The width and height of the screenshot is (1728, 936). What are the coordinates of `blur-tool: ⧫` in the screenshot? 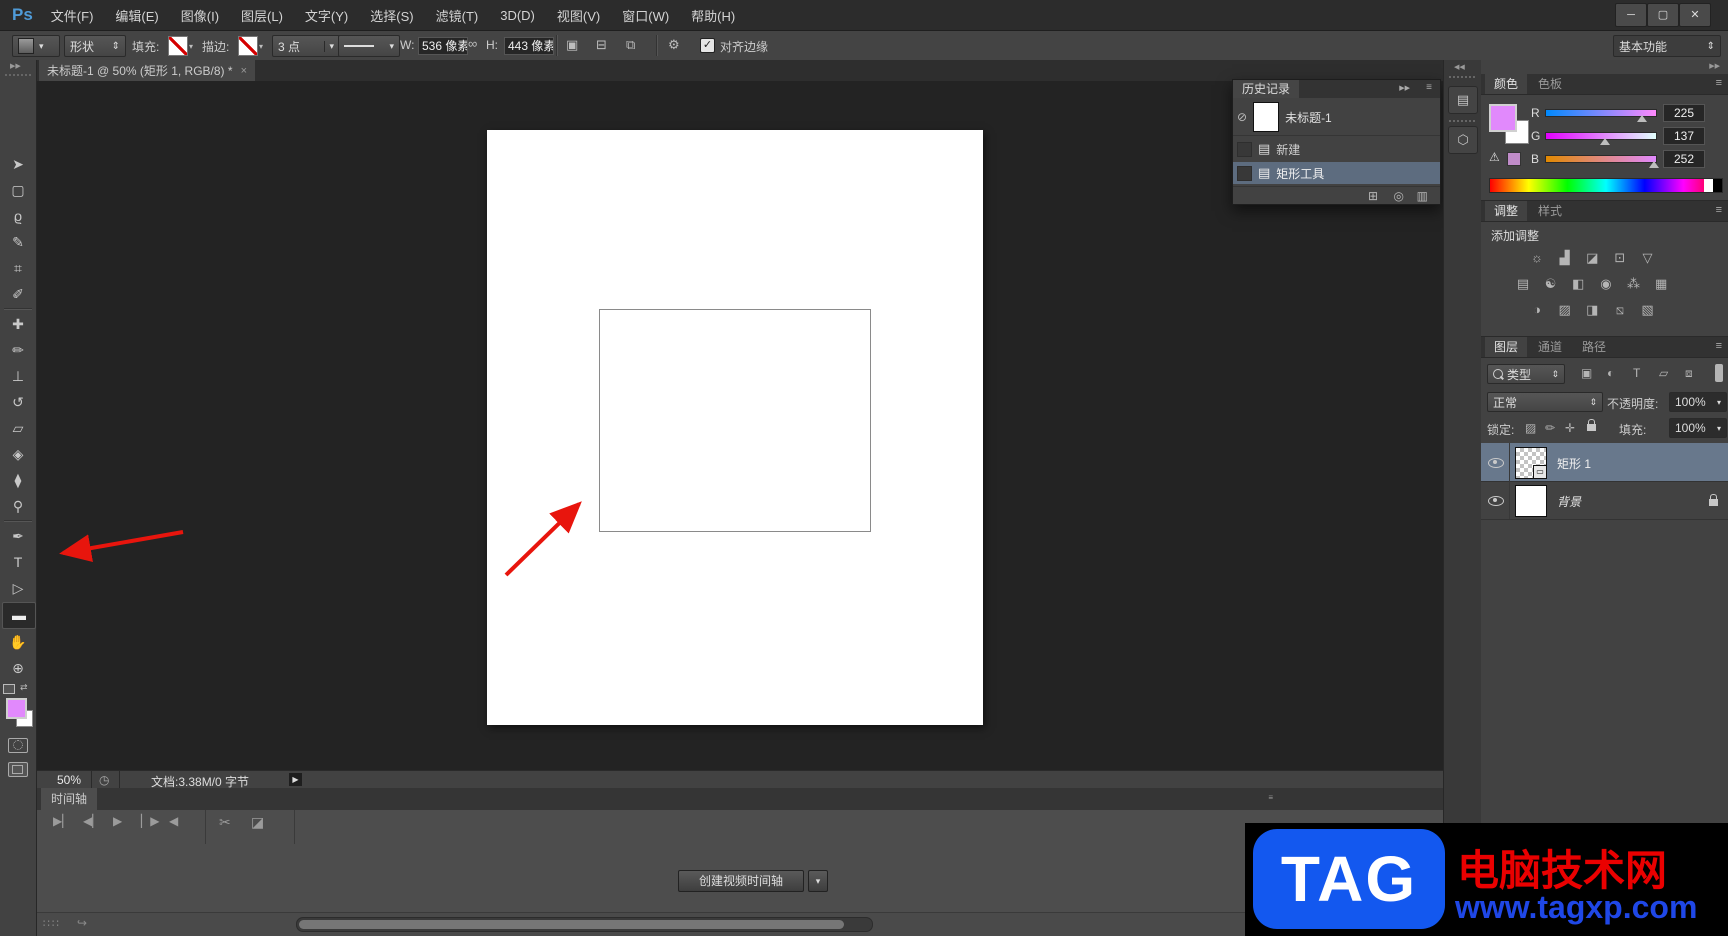 It's located at (18, 480).